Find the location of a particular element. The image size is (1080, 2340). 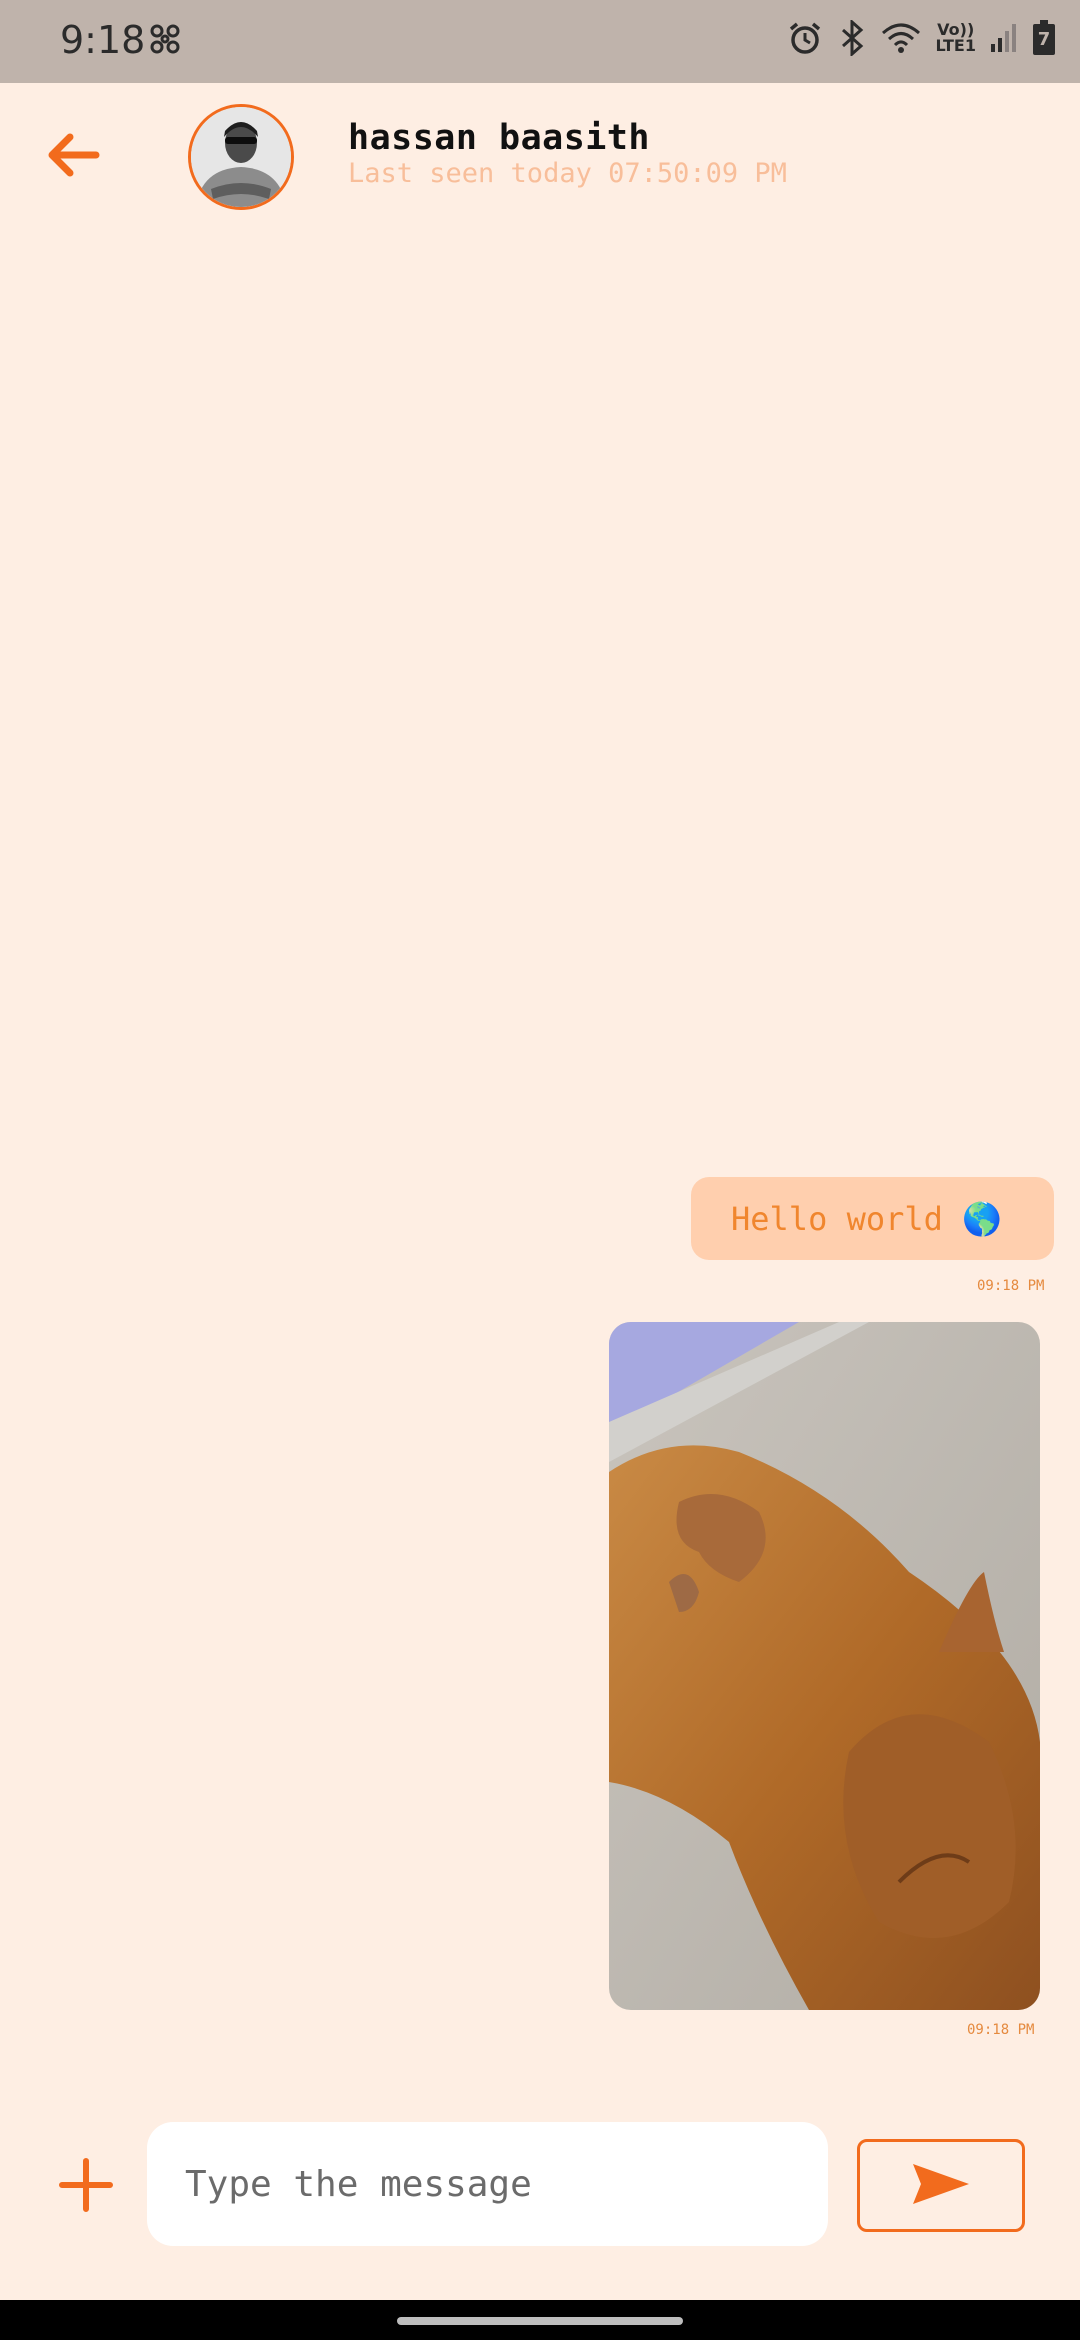

back-button is located at coordinates (72, 157).